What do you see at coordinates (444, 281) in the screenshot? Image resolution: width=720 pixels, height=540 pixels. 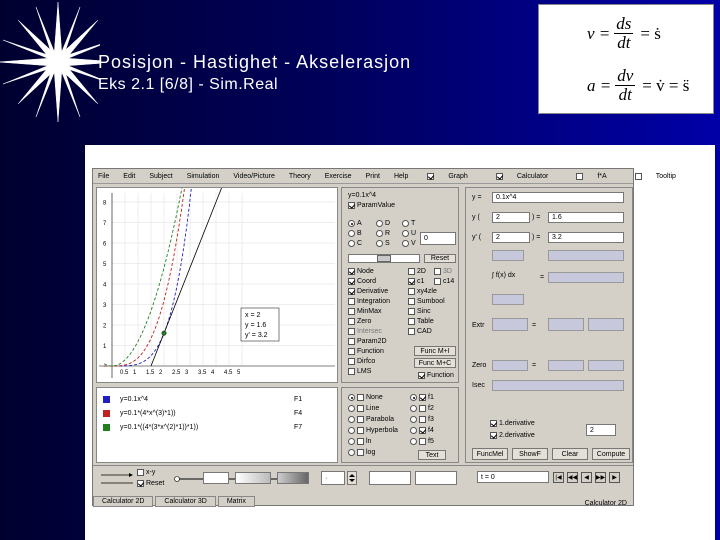 I see `check-c14: c14` at bounding box center [444, 281].